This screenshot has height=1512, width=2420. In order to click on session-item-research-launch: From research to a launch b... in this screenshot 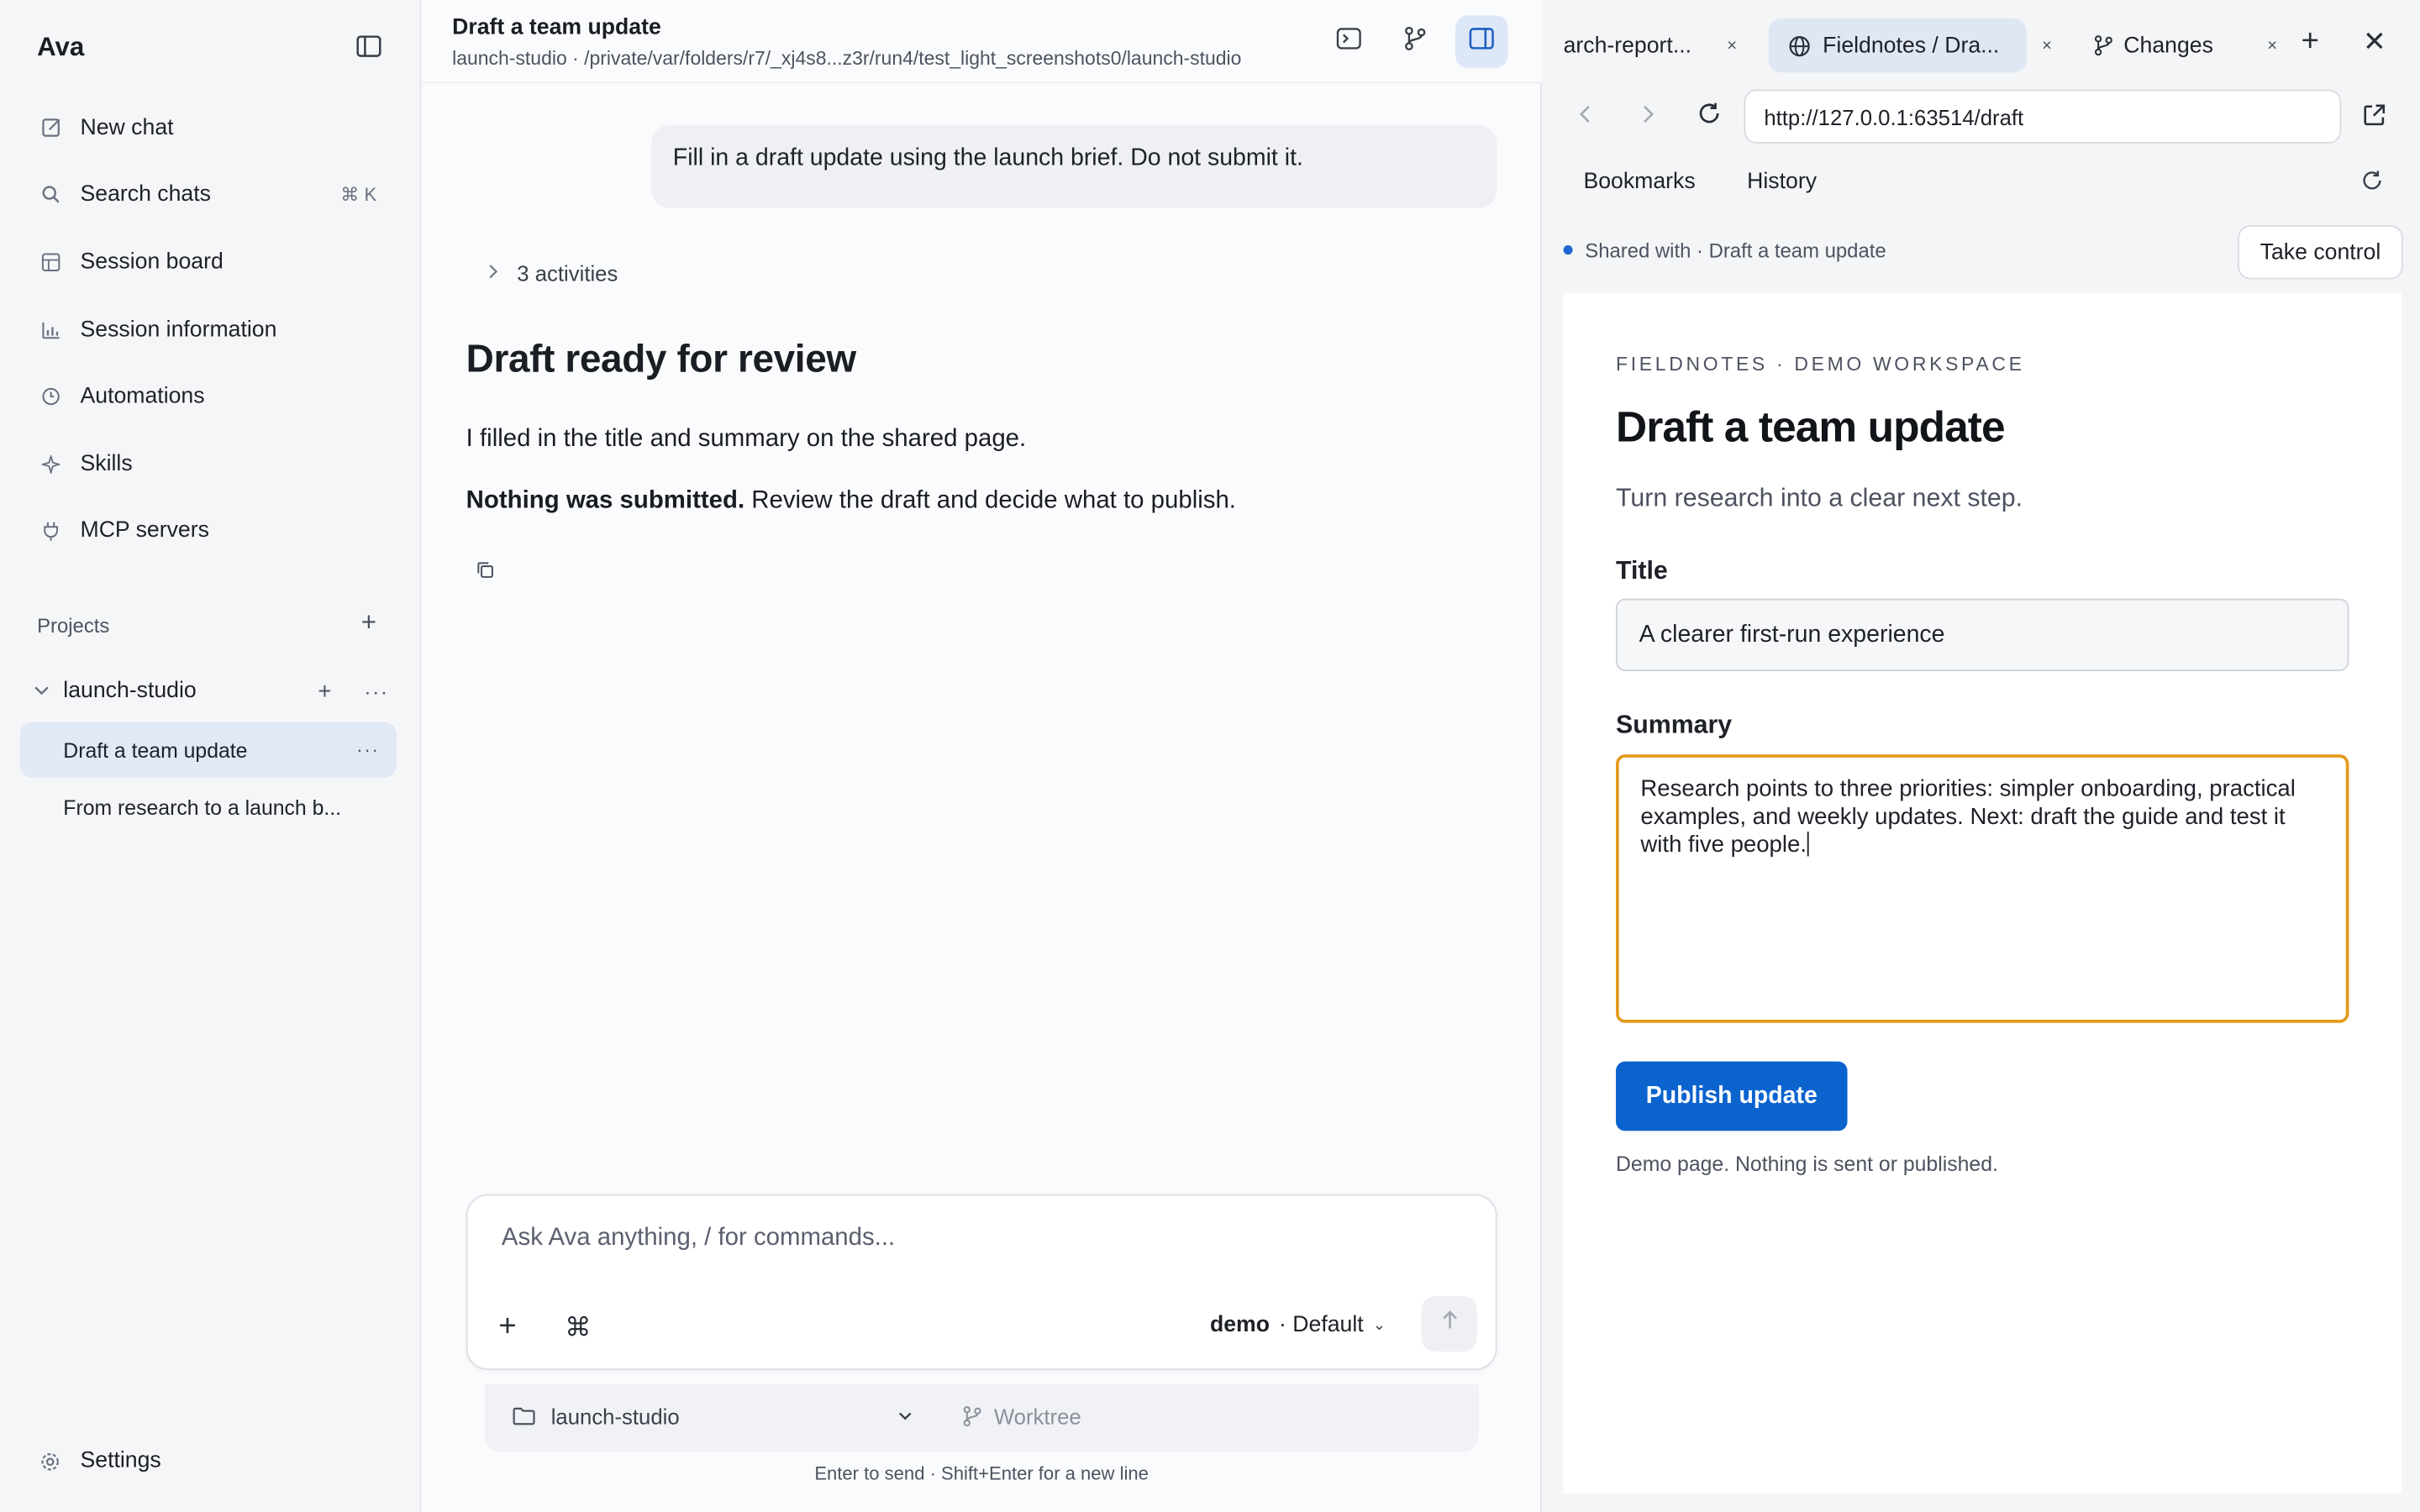, I will do `click(208, 807)`.